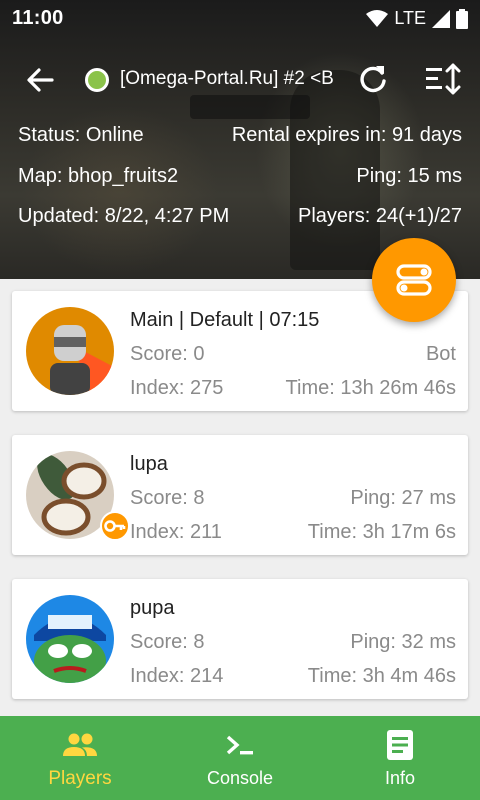 This screenshot has height=800, width=480. What do you see at coordinates (38, 18) in the screenshot?
I see `status-time: 11:00` at bounding box center [38, 18].